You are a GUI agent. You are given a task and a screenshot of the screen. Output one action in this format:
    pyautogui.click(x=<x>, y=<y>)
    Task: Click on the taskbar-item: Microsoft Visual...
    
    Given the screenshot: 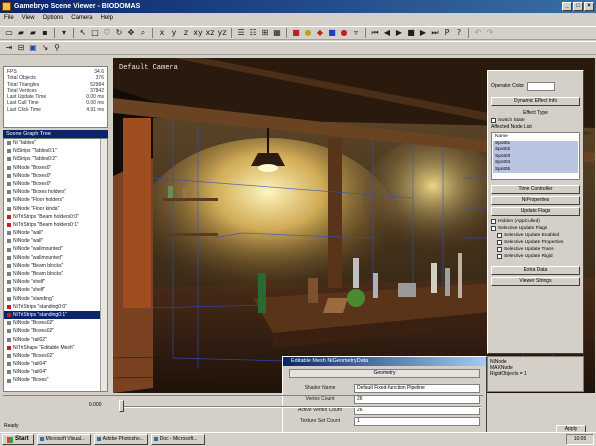 What is the action you would take?
    pyautogui.click(x=63, y=439)
    